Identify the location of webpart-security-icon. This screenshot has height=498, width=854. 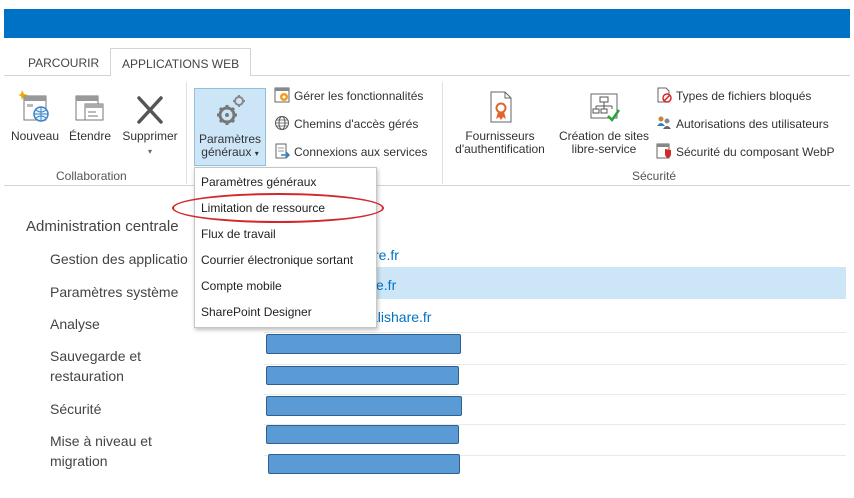
(663, 151).